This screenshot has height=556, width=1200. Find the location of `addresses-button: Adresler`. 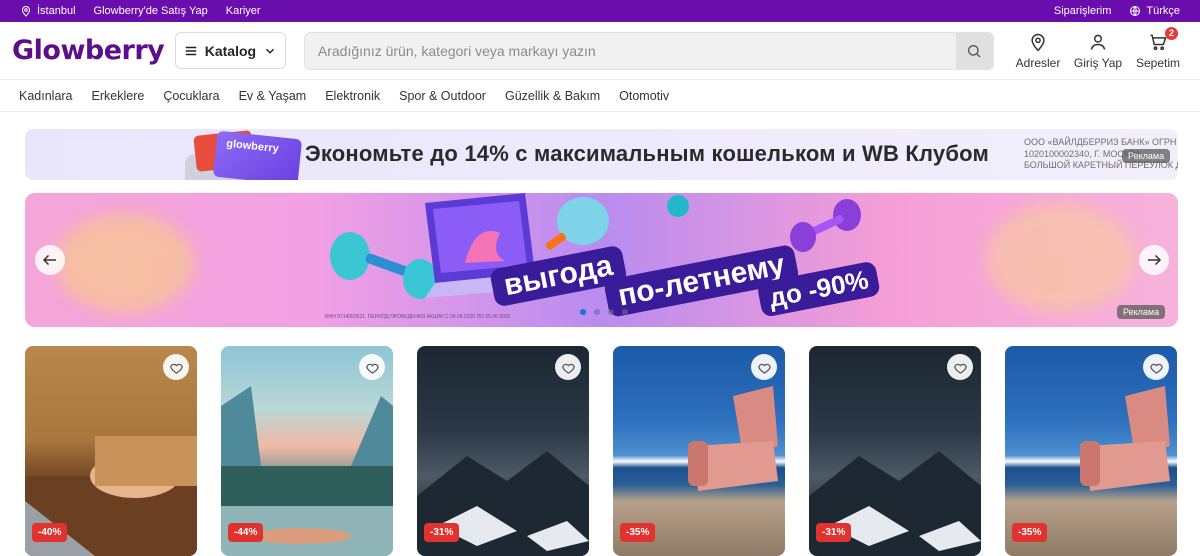

addresses-button: Adresler is located at coordinates (1038, 51).